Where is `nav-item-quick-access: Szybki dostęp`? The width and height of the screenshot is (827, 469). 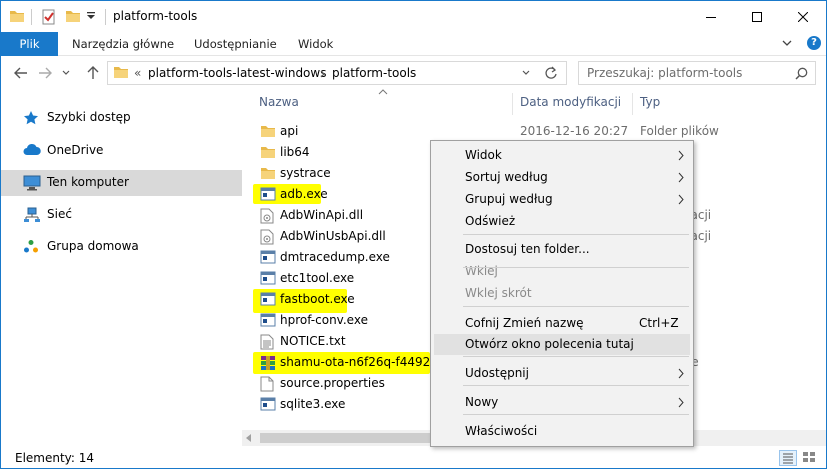 nav-item-quick-access: Szybki dostęp is located at coordinates (121, 118).